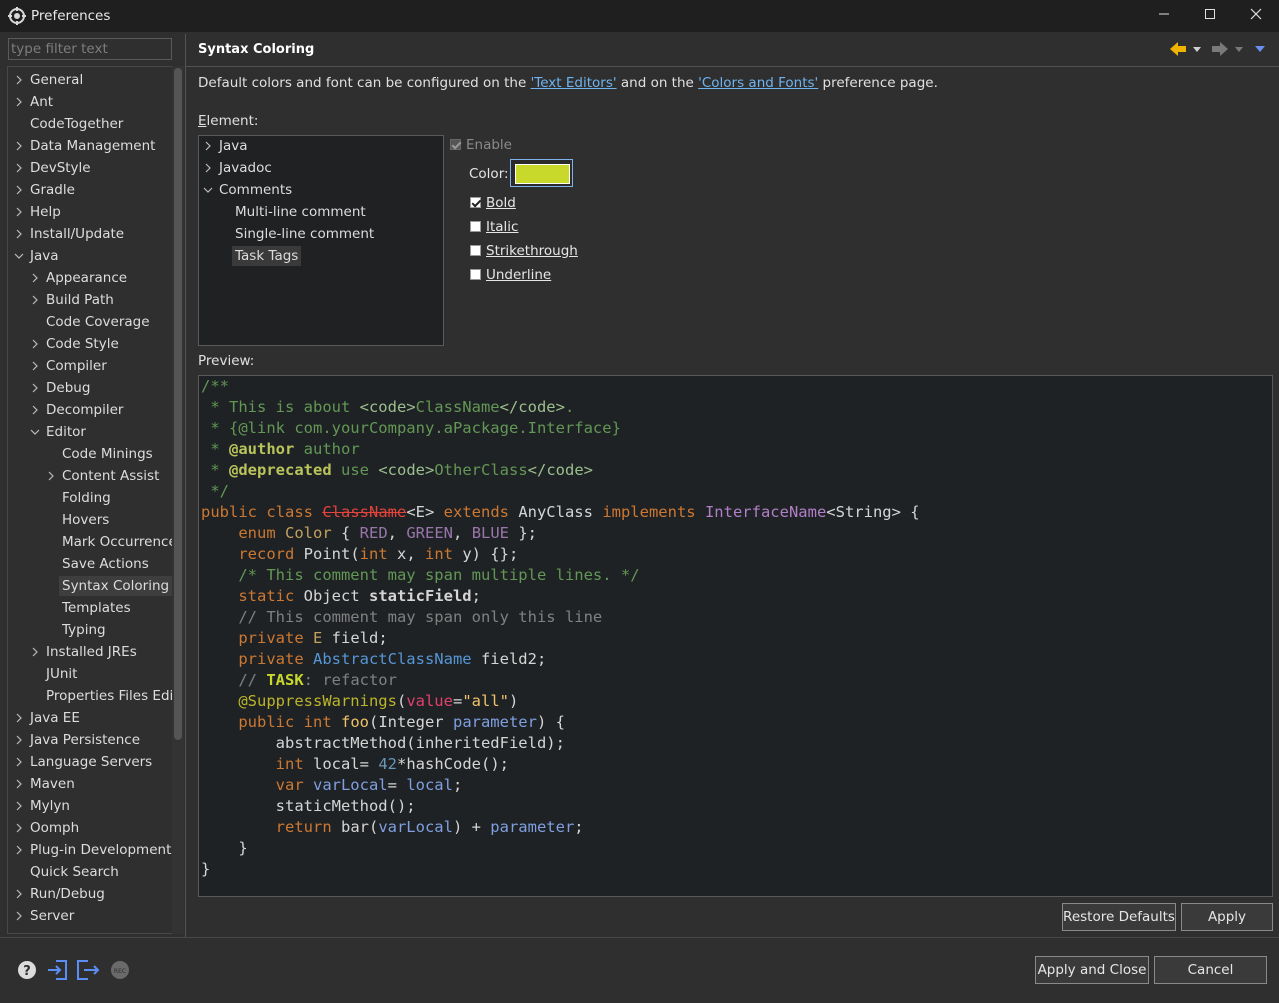 This screenshot has height=1003, width=1279. What do you see at coordinates (1256, 16) in the screenshot?
I see `close-window-button` at bounding box center [1256, 16].